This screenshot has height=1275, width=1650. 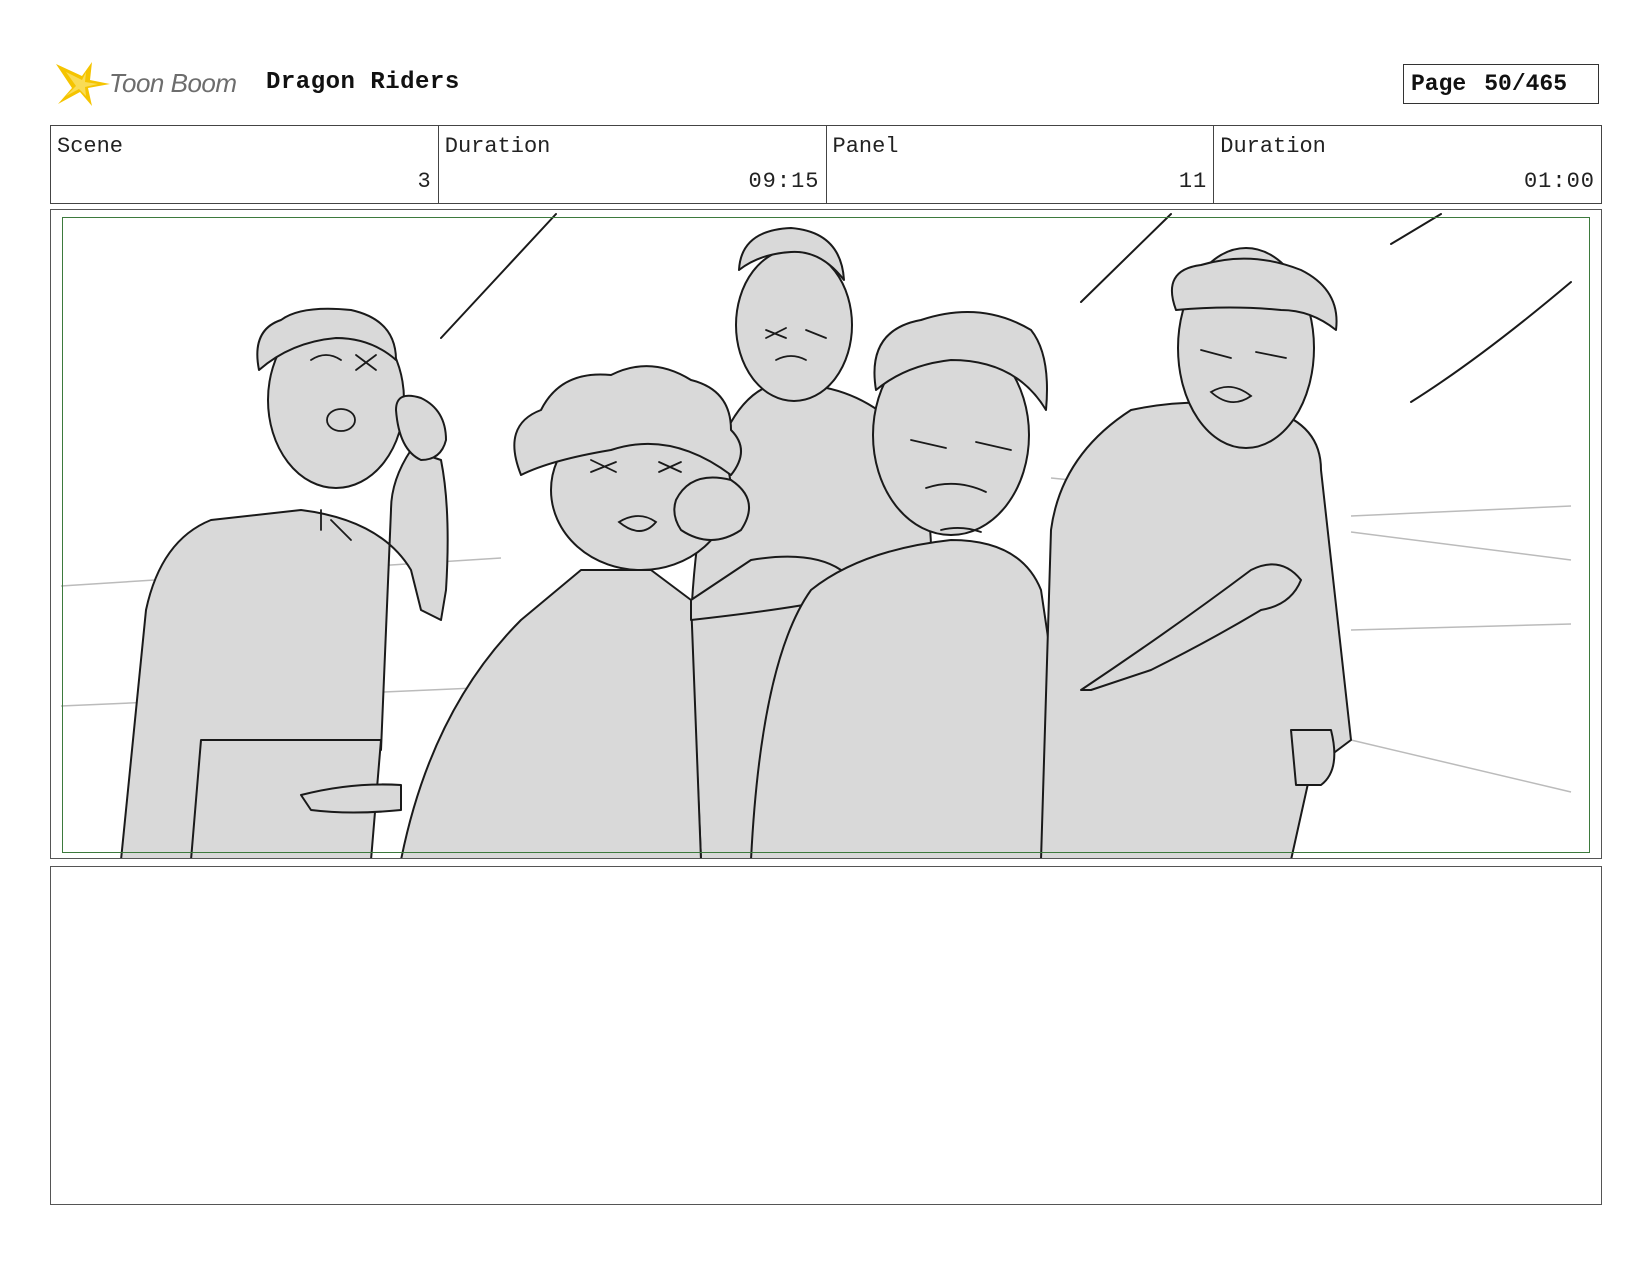 What do you see at coordinates (90, 146) in the screenshot?
I see `scene-label: Scene` at bounding box center [90, 146].